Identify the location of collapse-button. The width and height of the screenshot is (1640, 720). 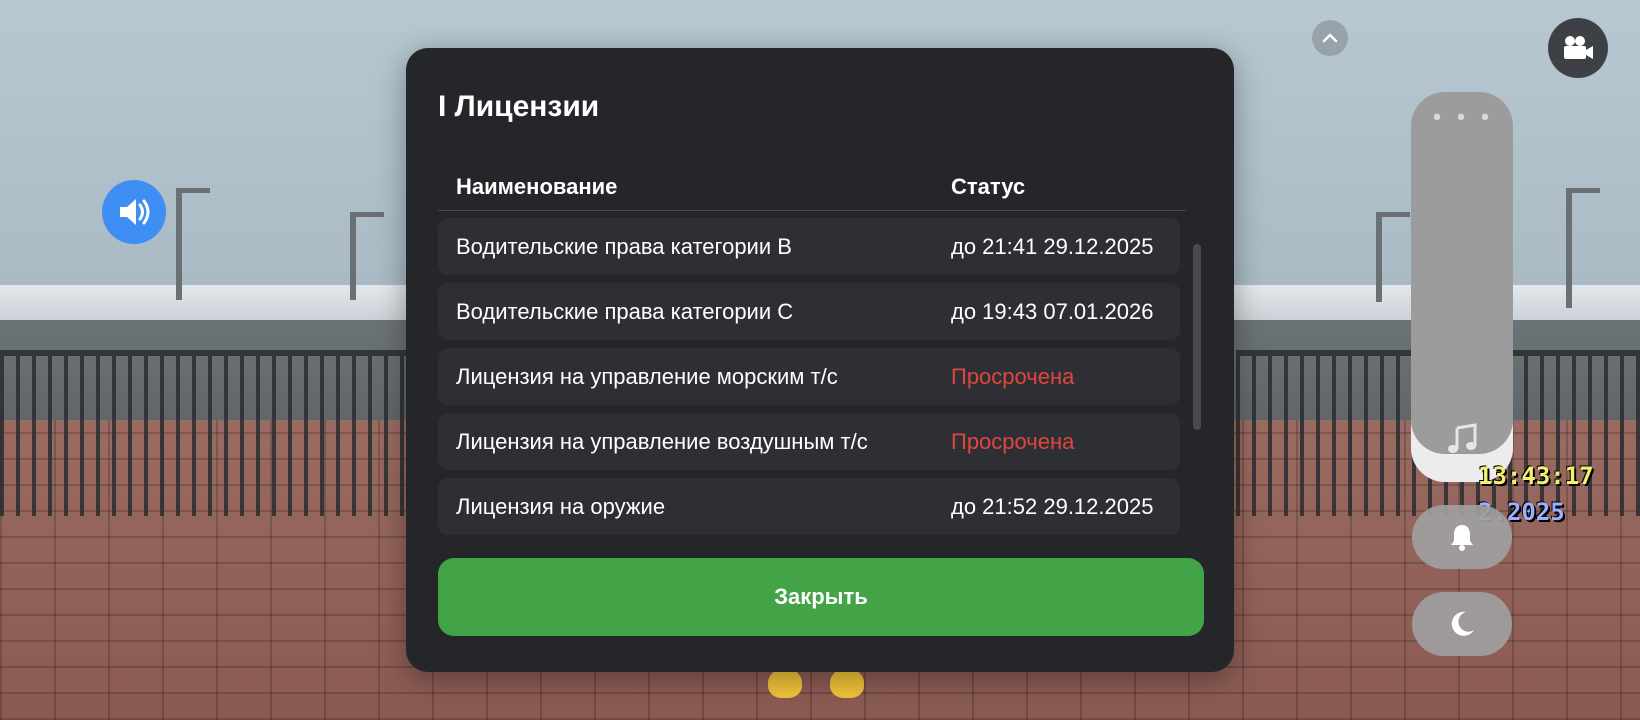
(1330, 38).